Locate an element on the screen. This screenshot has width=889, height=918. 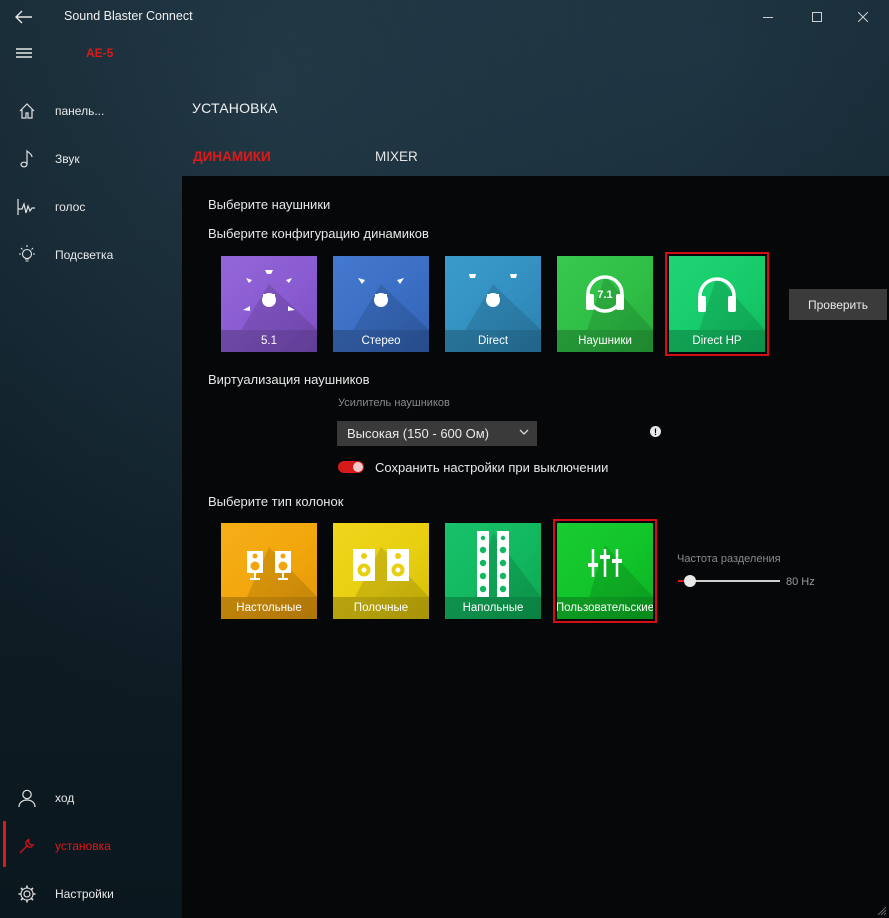
direct-icon is located at coordinates (503, 302).